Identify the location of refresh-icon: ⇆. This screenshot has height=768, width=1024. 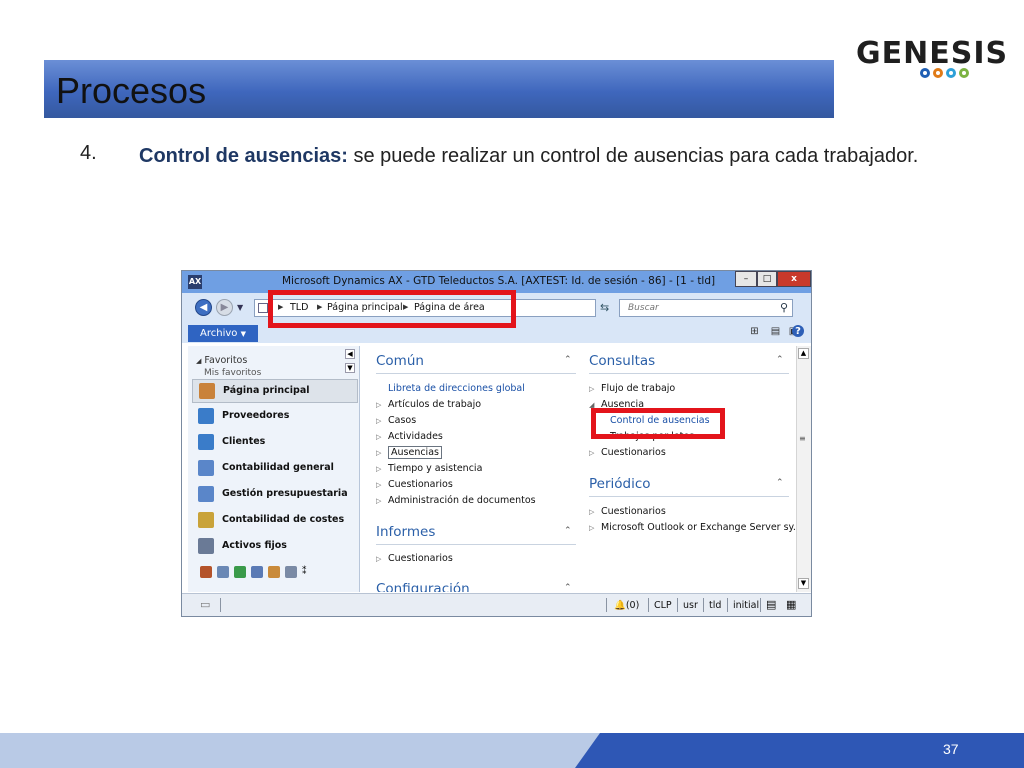
(604, 307).